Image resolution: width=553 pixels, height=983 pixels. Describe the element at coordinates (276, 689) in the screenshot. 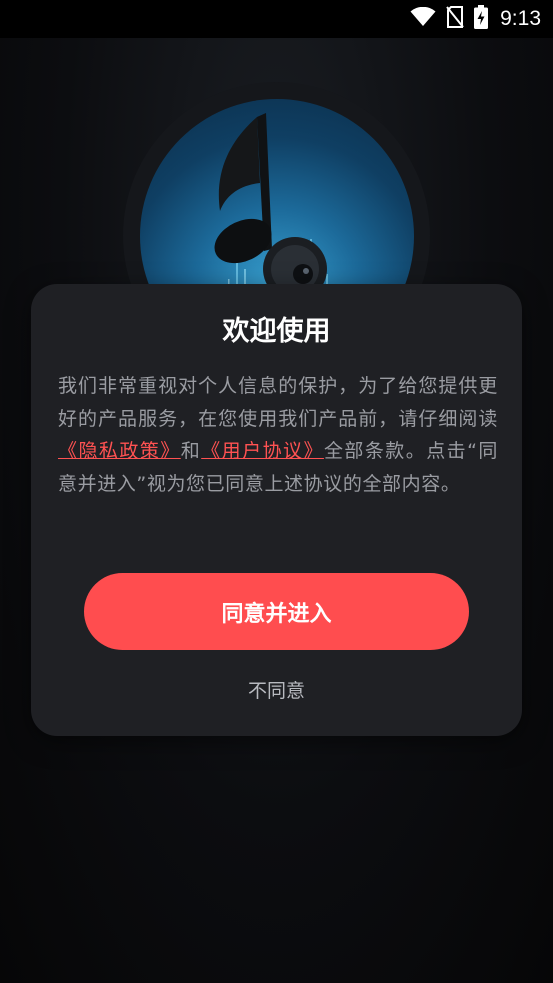

I see `disagree-button: 不同意` at that location.